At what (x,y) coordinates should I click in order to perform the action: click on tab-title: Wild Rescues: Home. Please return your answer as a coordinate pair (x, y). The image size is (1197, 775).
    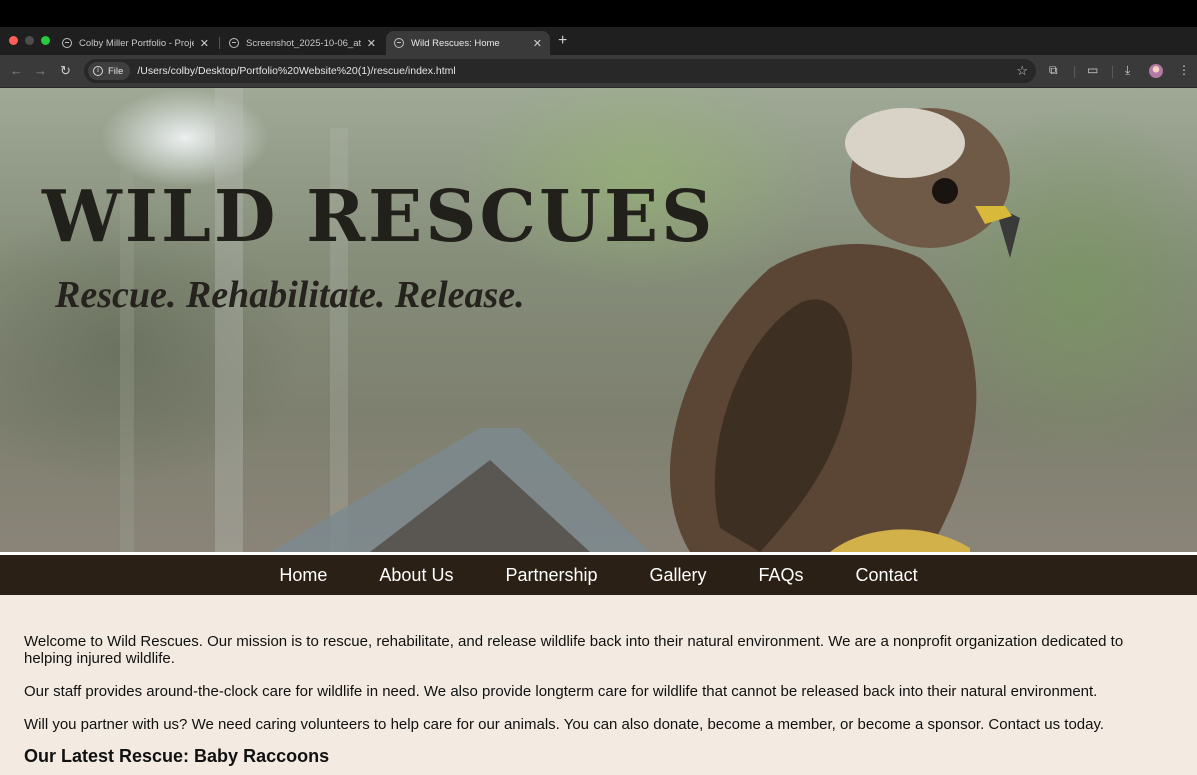
    Looking at the image, I should click on (455, 43).